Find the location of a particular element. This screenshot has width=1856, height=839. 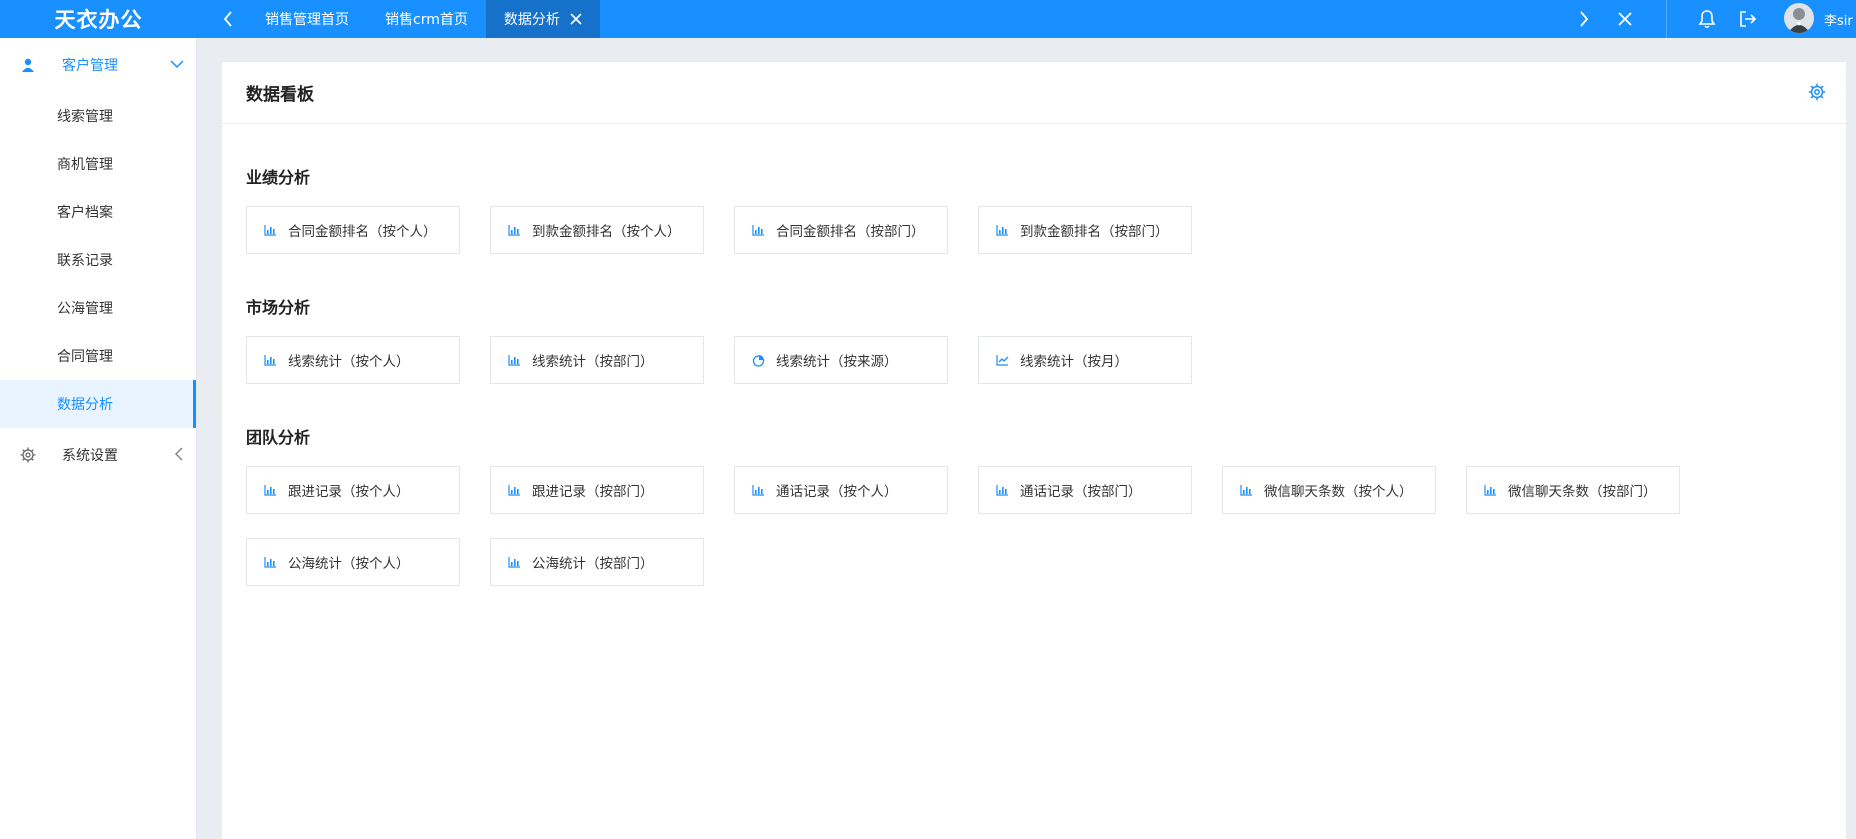

tab-sales-home: 销售管理首页 is located at coordinates (307, 19).